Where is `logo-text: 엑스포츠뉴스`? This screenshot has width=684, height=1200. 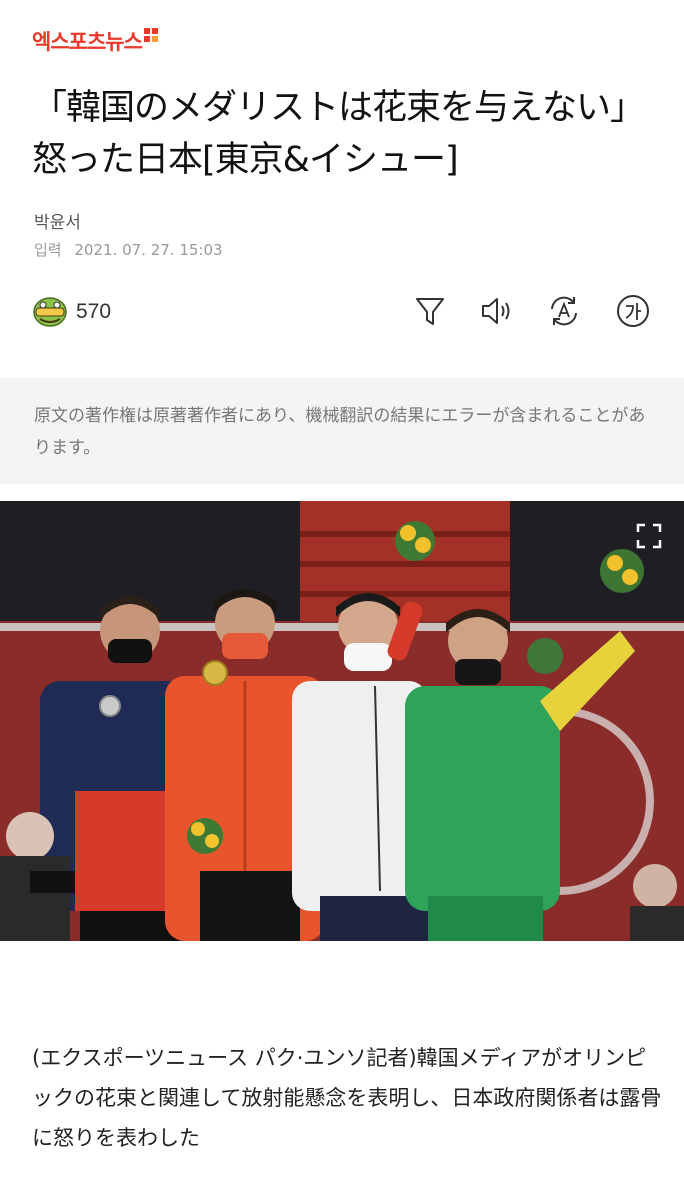 logo-text: 엑스포츠뉴스 is located at coordinates (87, 42).